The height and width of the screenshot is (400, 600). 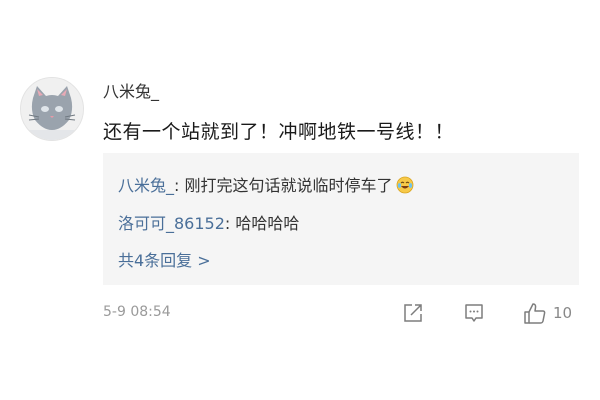 I want to click on comment-username: 八米兔_, so click(x=131, y=90).